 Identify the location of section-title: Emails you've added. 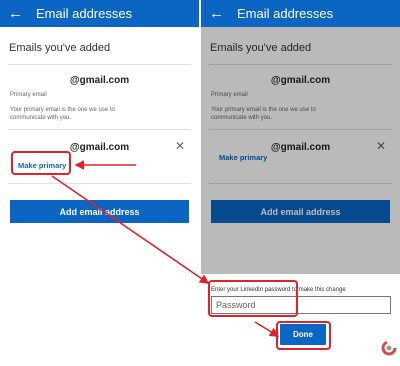
(60, 48).